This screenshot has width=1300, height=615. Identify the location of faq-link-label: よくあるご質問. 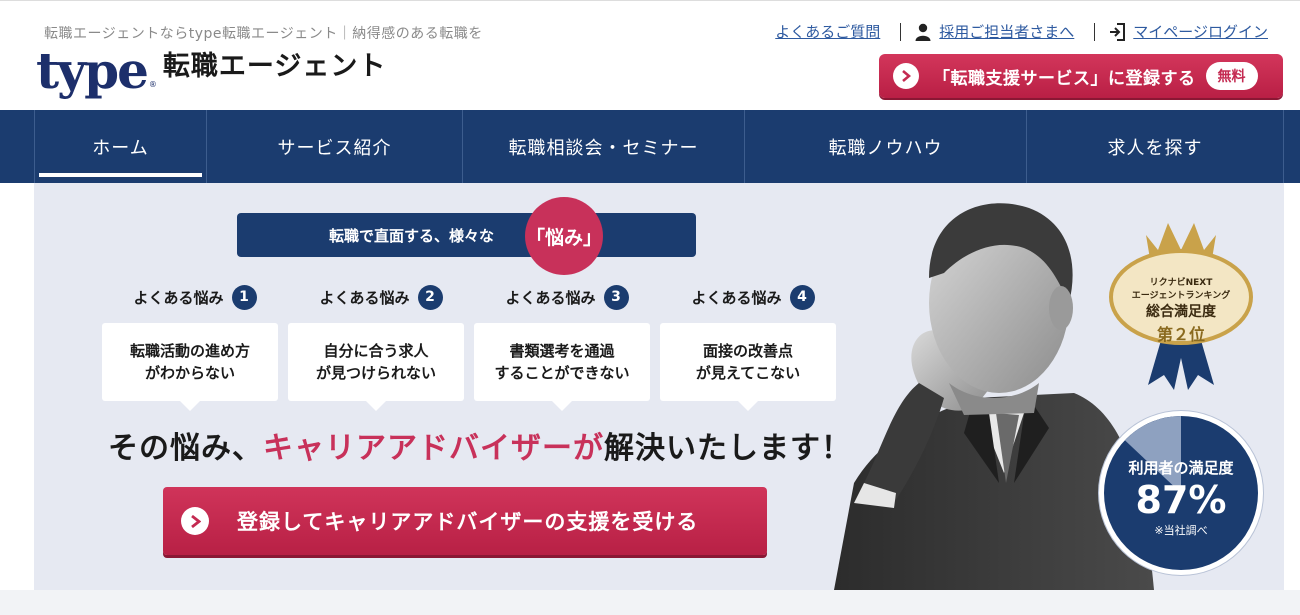
(828, 32).